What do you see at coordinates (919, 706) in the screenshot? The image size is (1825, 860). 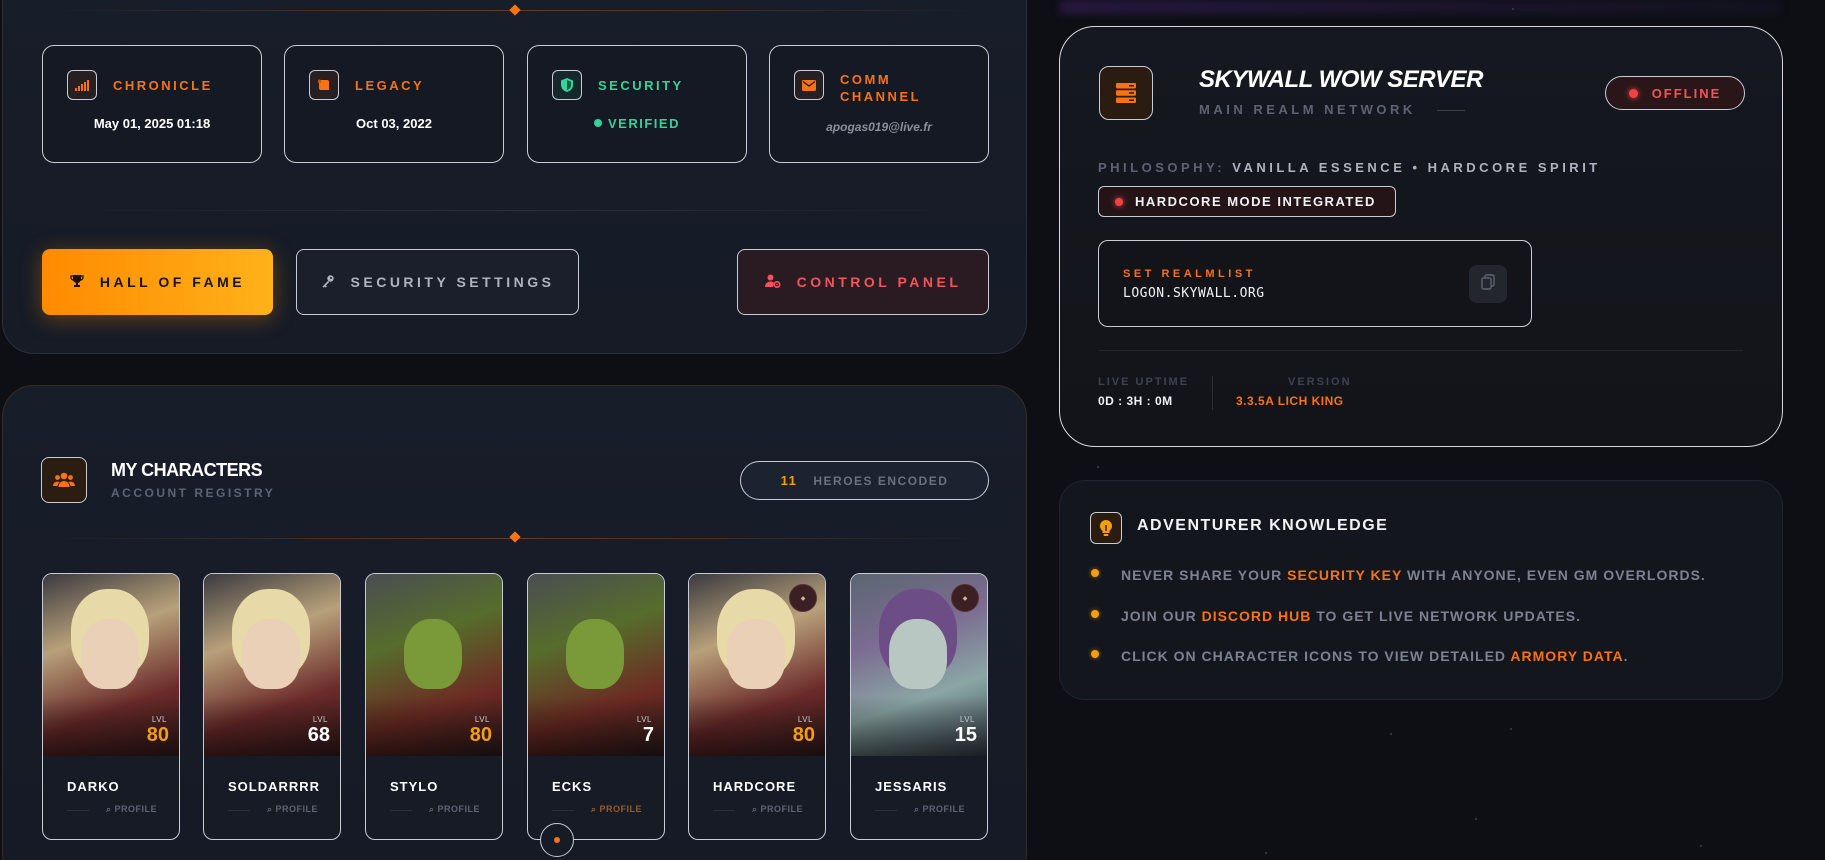 I see `character-card-jessaris: ◆ LVL 15 JESSARIS ⌕ PROFILE` at bounding box center [919, 706].